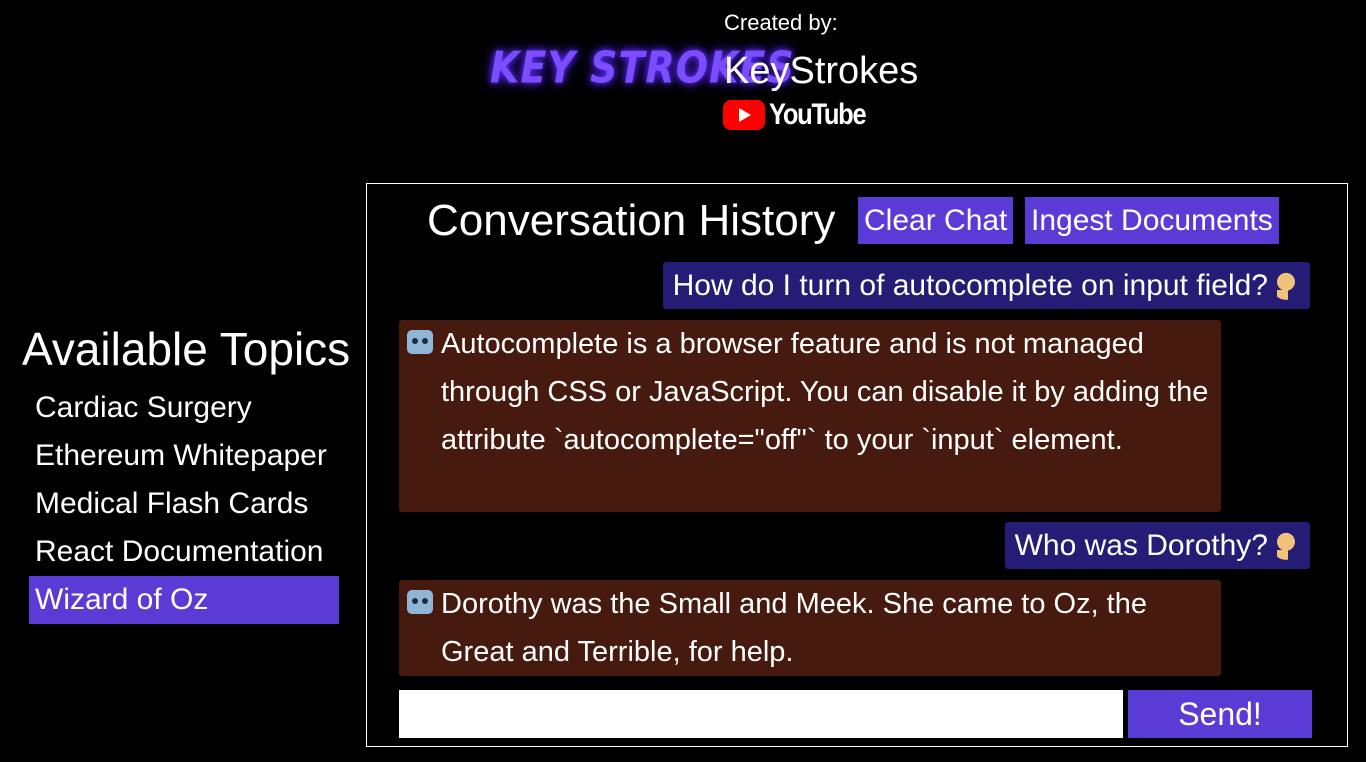  Describe the element at coordinates (1220, 714) in the screenshot. I see `send-button: Send!` at that location.